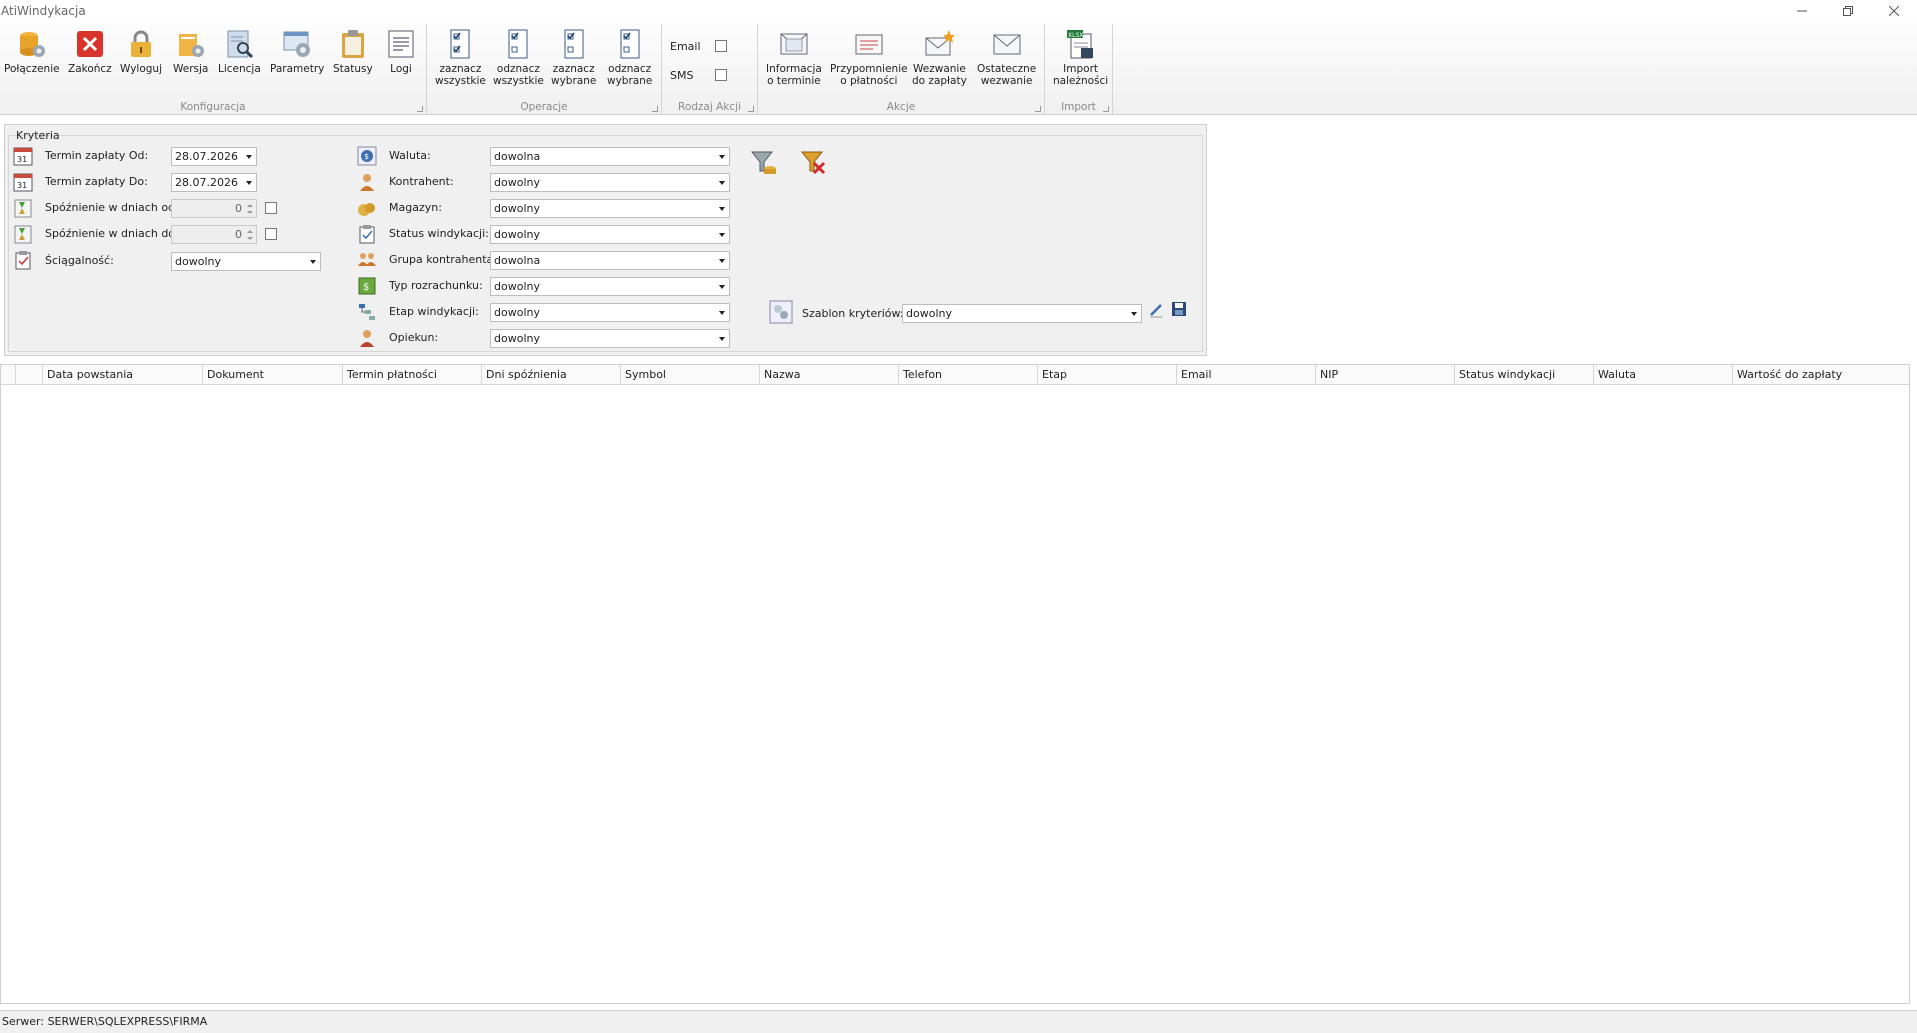 This screenshot has height=1033, width=1917. Describe the element at coordinates (967, 375) in the screenshot. I see `grid-header-telefon: Telefon` at that location.